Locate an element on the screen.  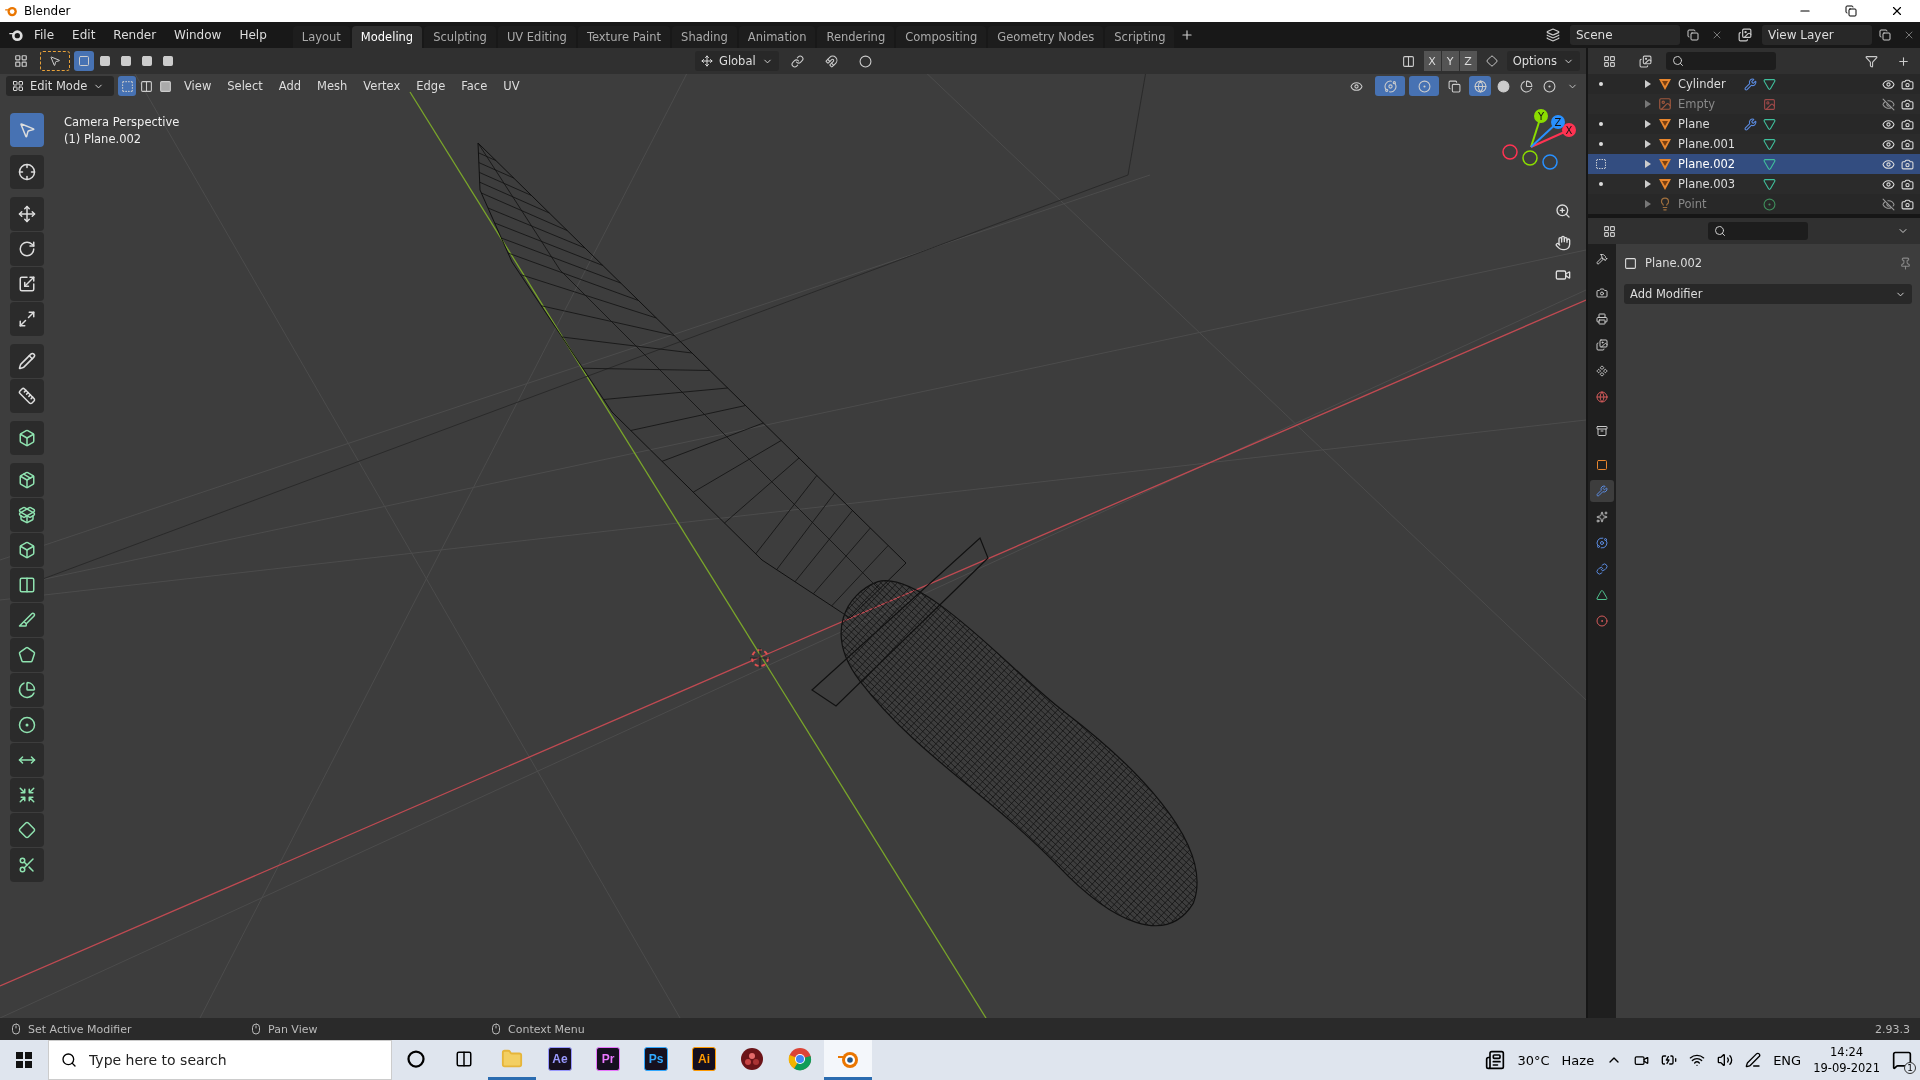
language-text: ENG is located at coordinates (1787, 1060).